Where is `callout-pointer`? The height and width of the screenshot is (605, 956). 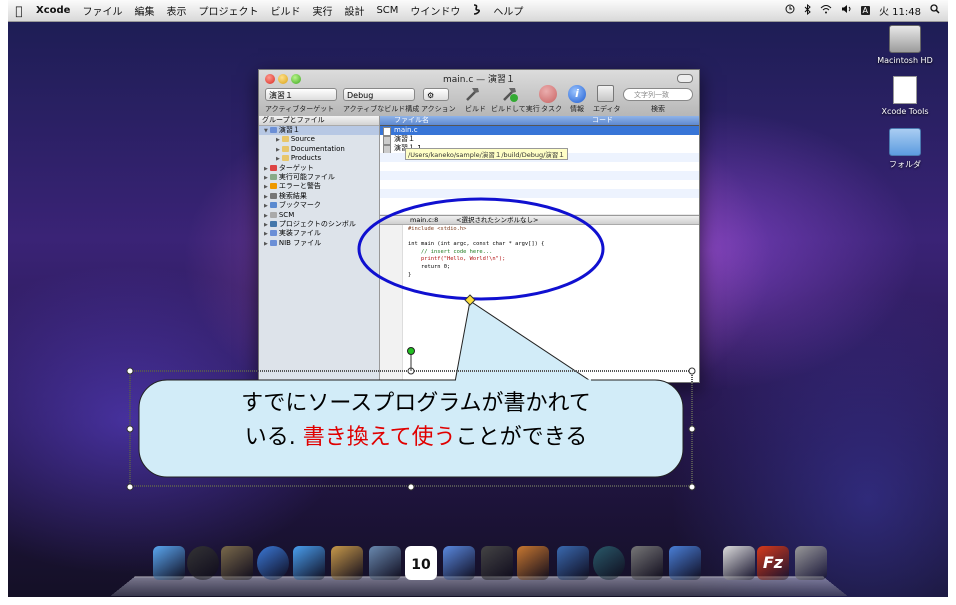
callout-pointer is located at coordinates (524, 341).